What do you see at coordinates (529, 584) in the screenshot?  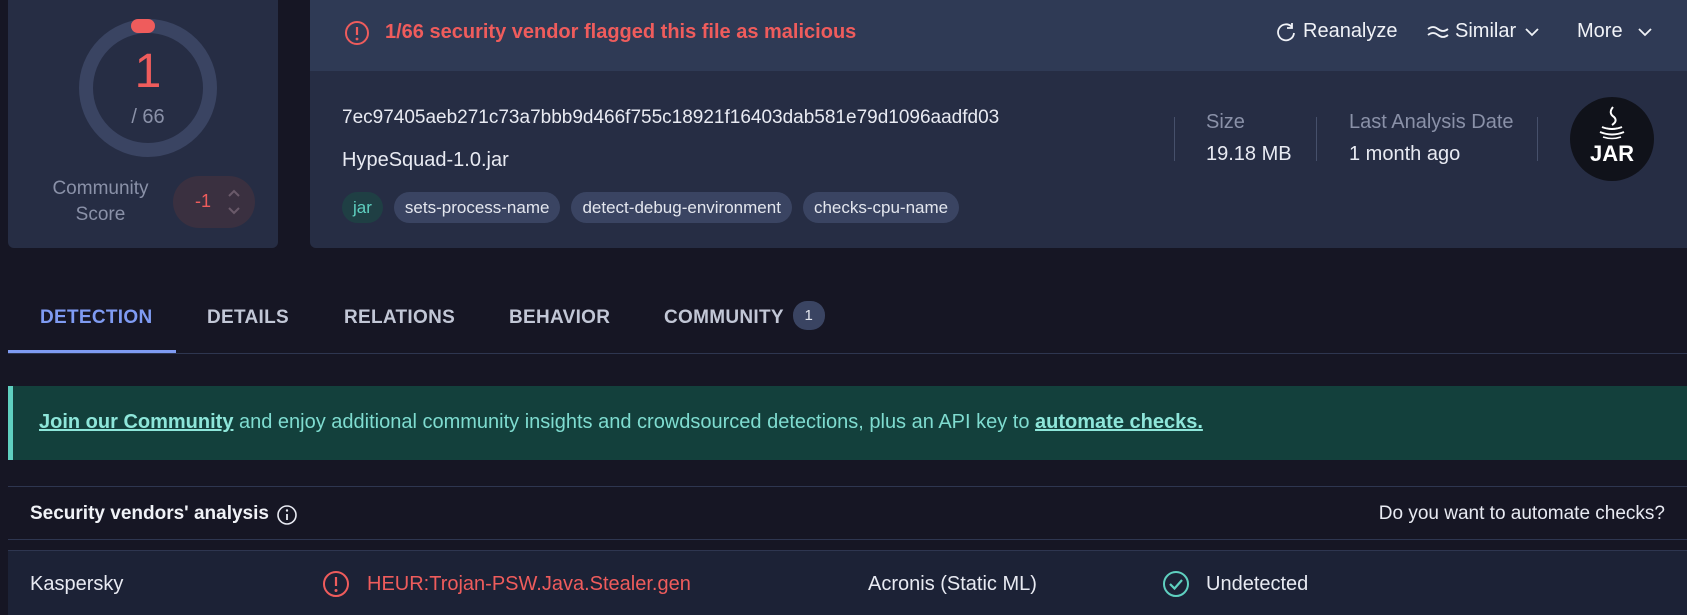 I see `detection-result: HEUR:Trojan-PSW.Java.Stealer.gen` at bounding box center [529, 584].